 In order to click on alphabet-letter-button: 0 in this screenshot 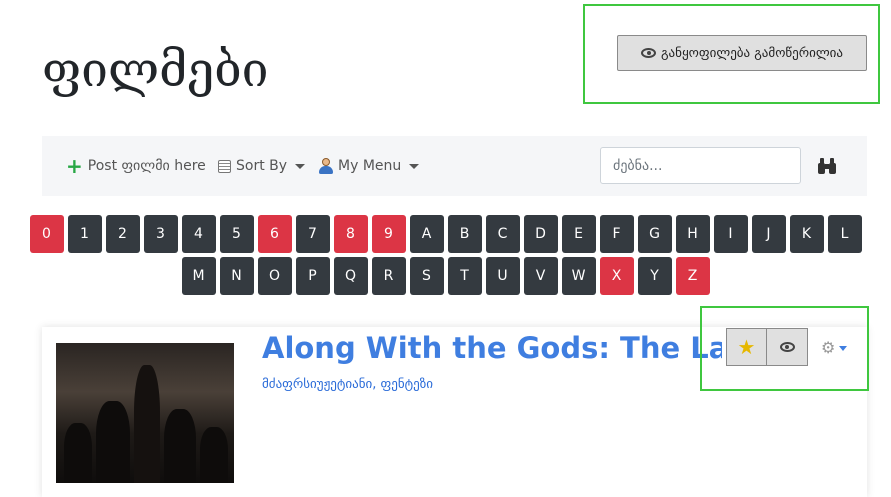, I will do `click(46, 234)`.